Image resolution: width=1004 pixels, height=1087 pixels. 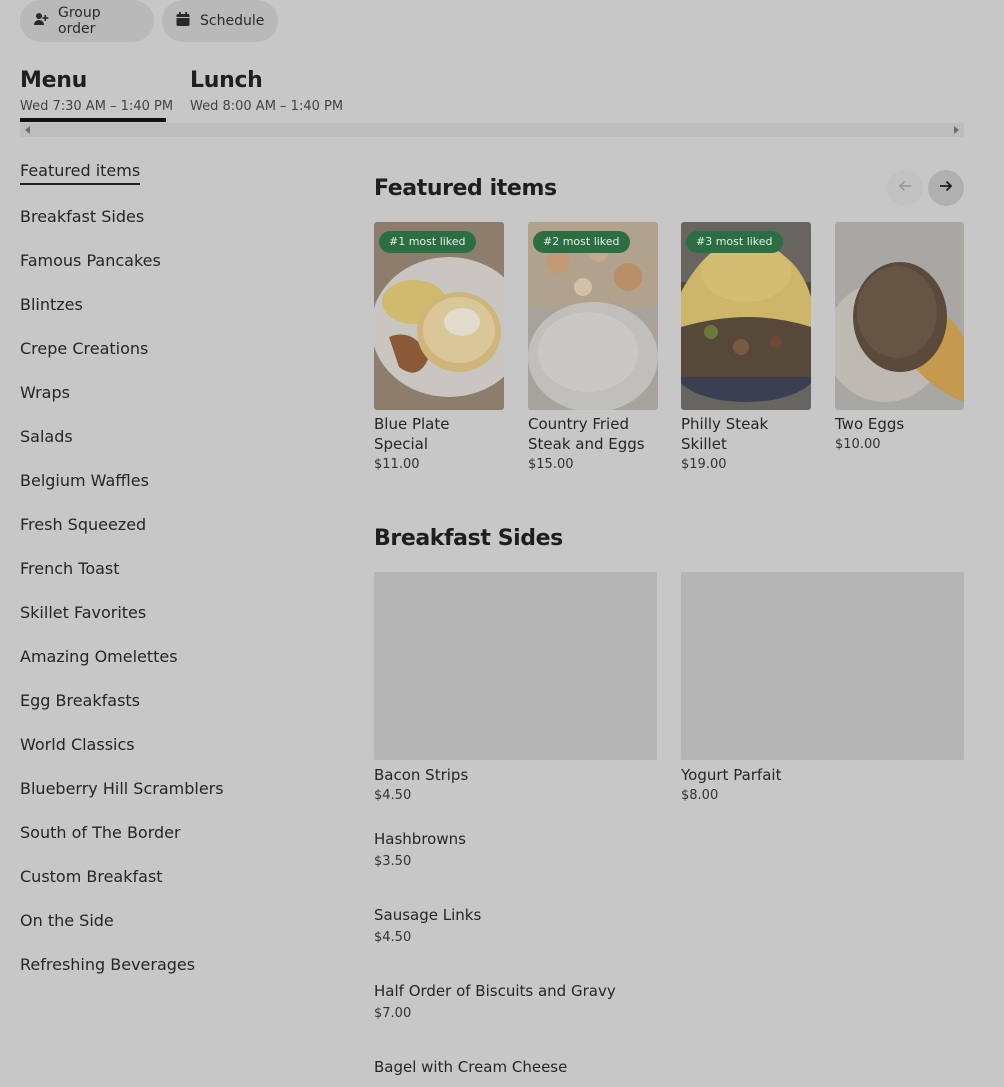 I want to click on sidebar-item-fresh-squeezed: Fresh Squeezed, so click(x=83, y=525).